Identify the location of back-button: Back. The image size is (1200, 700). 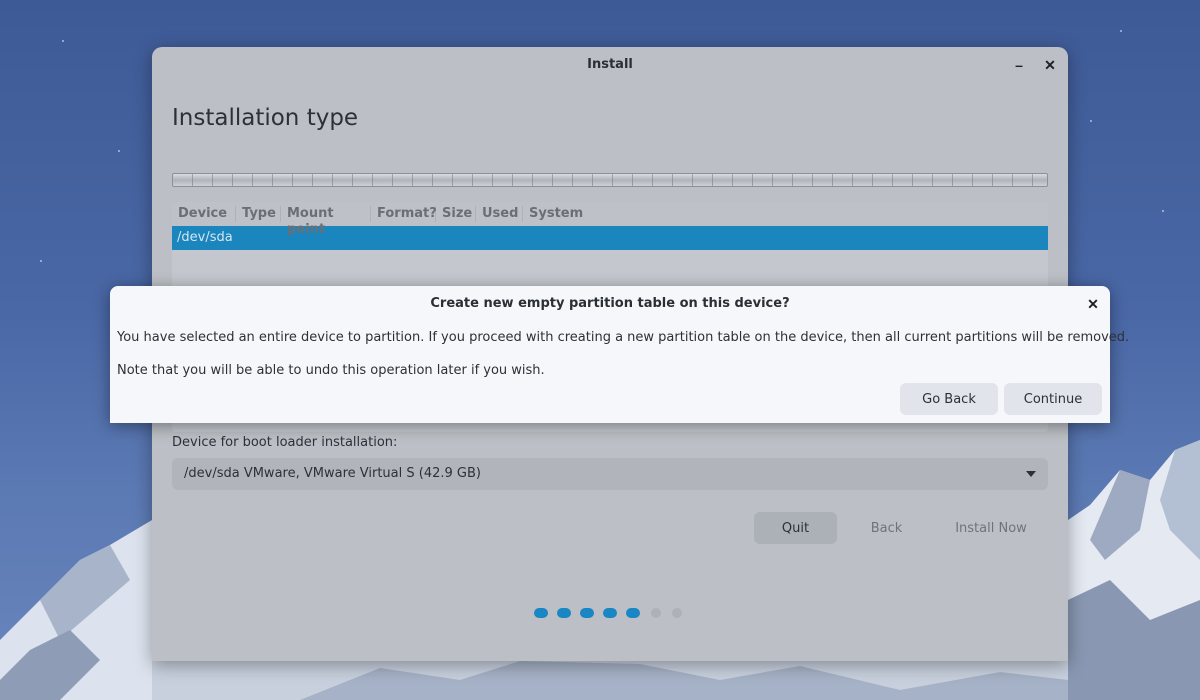
(886, 528).